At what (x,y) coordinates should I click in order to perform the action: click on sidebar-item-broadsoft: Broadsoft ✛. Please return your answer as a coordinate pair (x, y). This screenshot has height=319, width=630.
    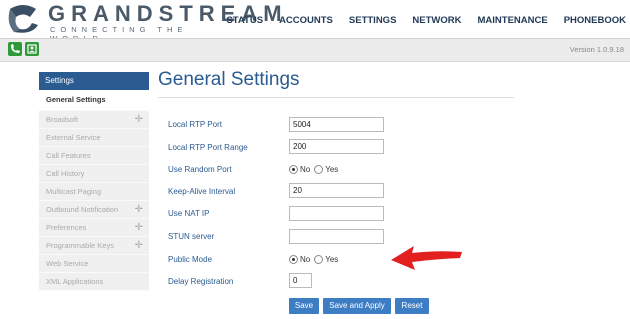
    Looking at the image, I should click on (94, 120).